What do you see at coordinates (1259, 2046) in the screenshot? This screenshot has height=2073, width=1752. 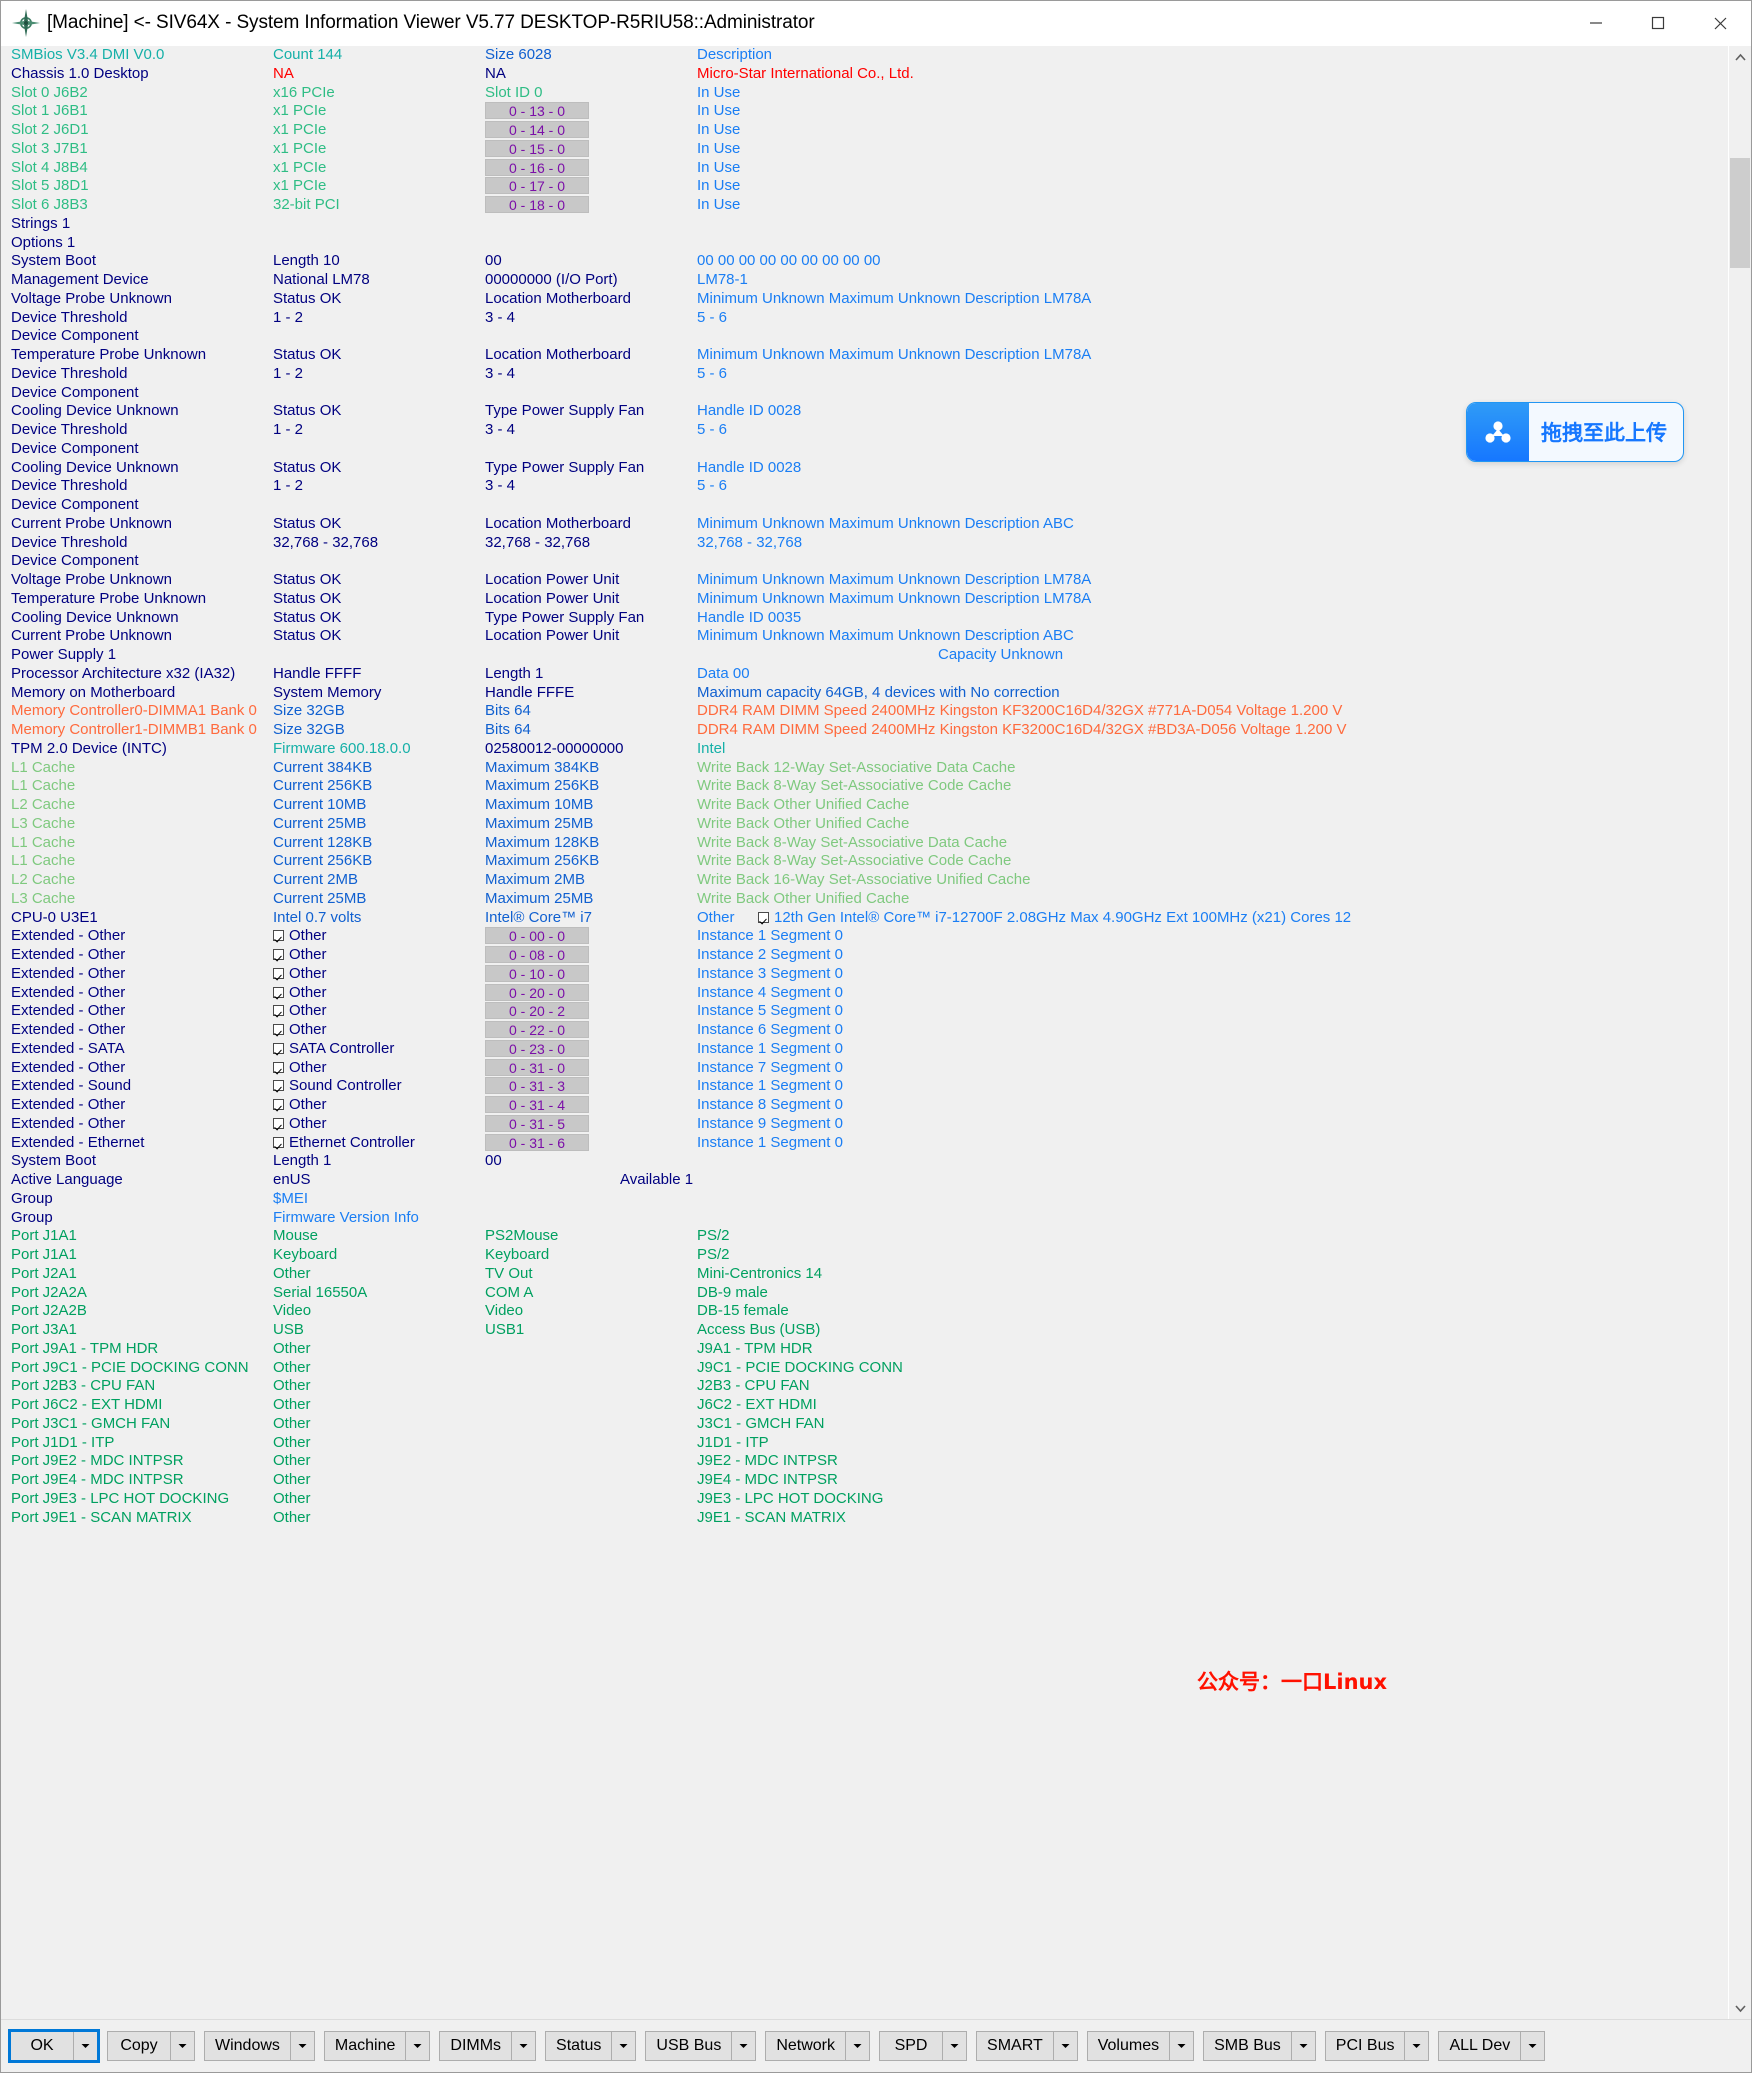 I see `toolbar-button-smb-bus: SMB Bus` at bounding box center [1259, 2046].